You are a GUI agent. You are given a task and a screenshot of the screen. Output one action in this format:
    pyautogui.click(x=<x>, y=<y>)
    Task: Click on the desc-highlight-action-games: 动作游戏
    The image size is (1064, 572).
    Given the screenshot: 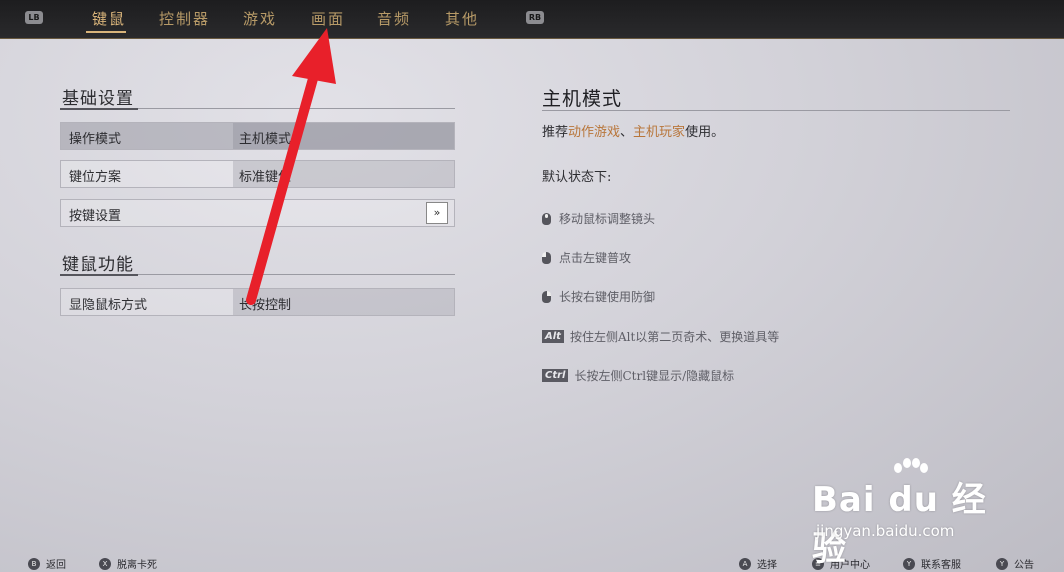 What is the action you would take?
    pyautogui.click(x=594, y=132)
    